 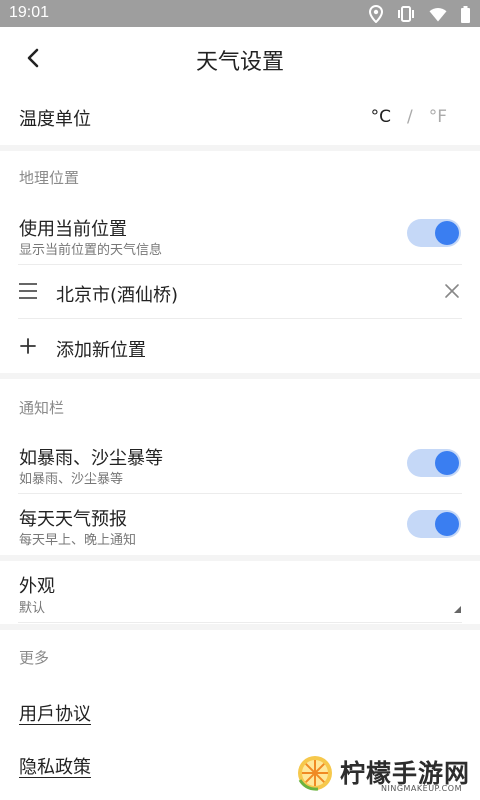 What do you see at coordinates (49, 178) in the screenshot?
I see `location-section-title: 地理位置` at bounding box center [49, 178].